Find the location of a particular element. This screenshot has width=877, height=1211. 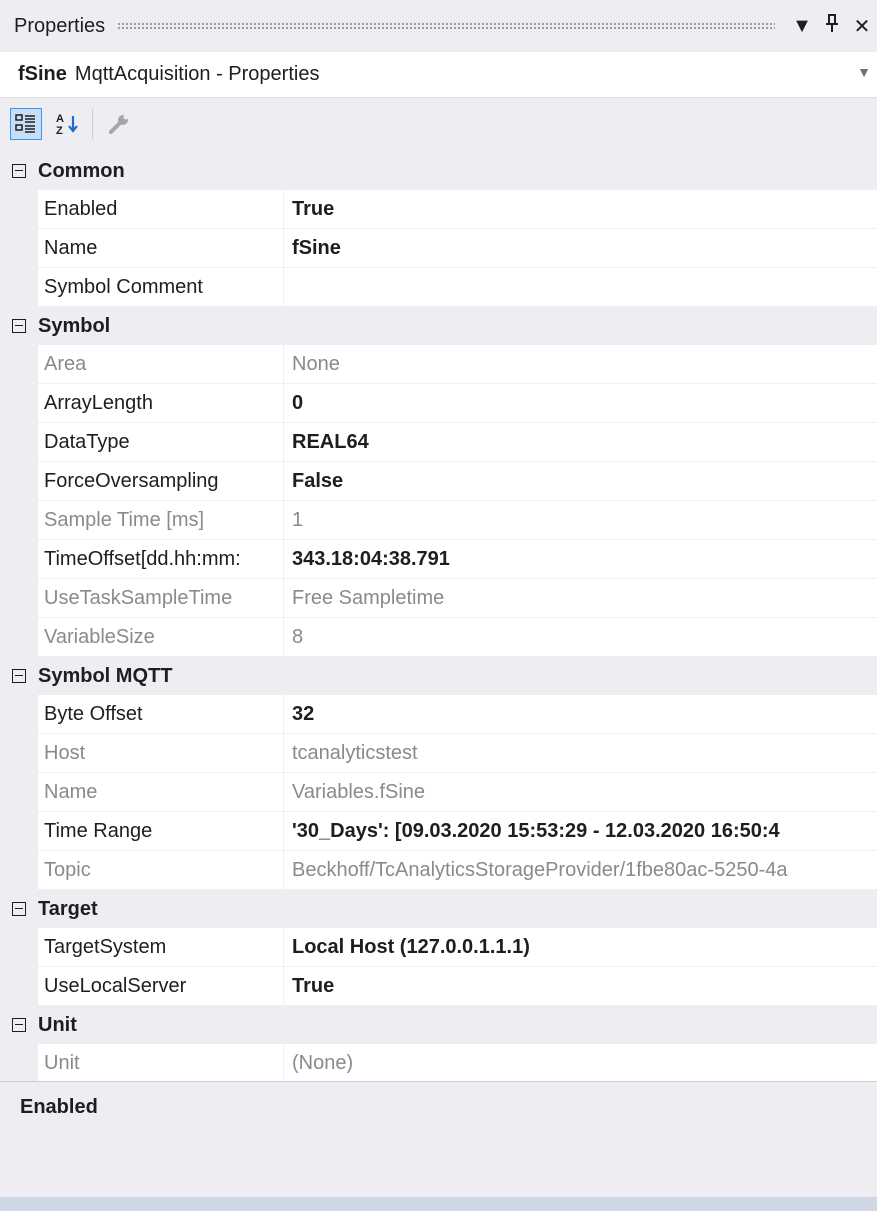

alphabetical-icon: A Z is located at coordinates (68, 124).